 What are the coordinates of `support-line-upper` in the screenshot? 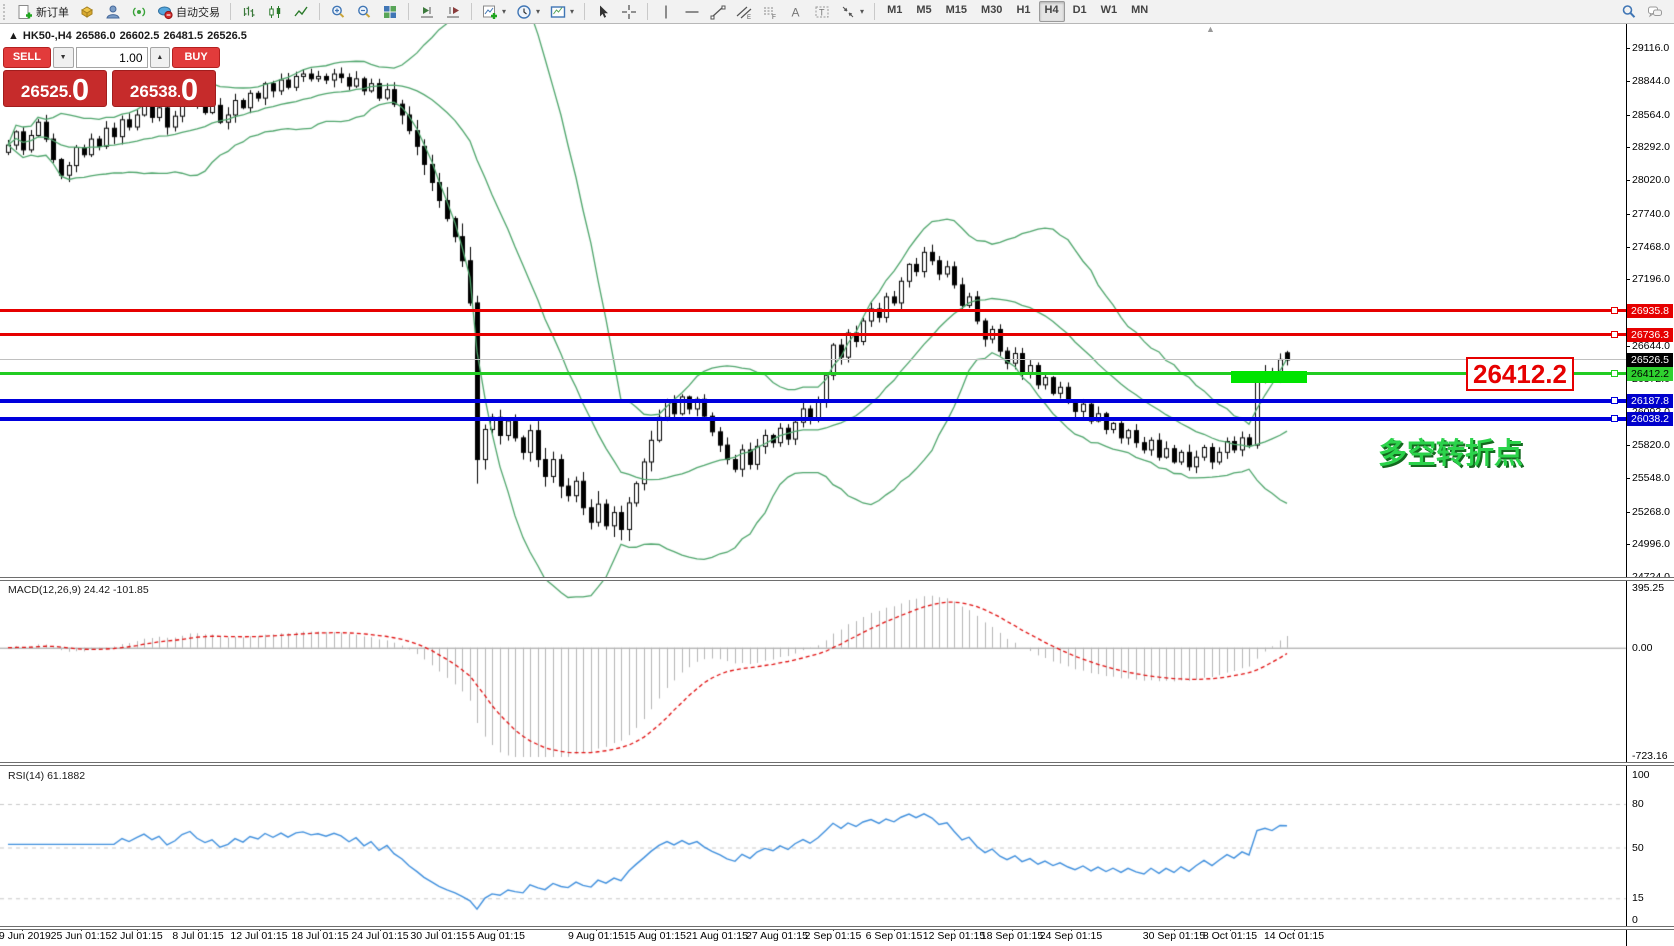 It's located at (813, 400).